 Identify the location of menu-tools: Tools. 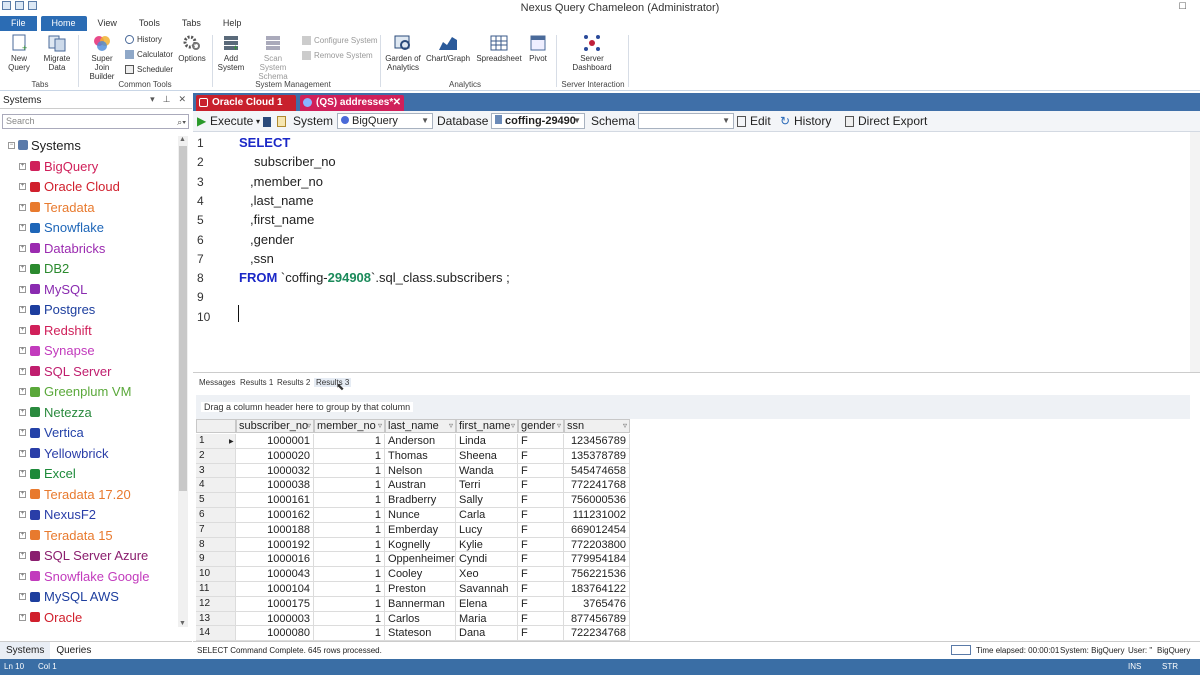
(149, 23).